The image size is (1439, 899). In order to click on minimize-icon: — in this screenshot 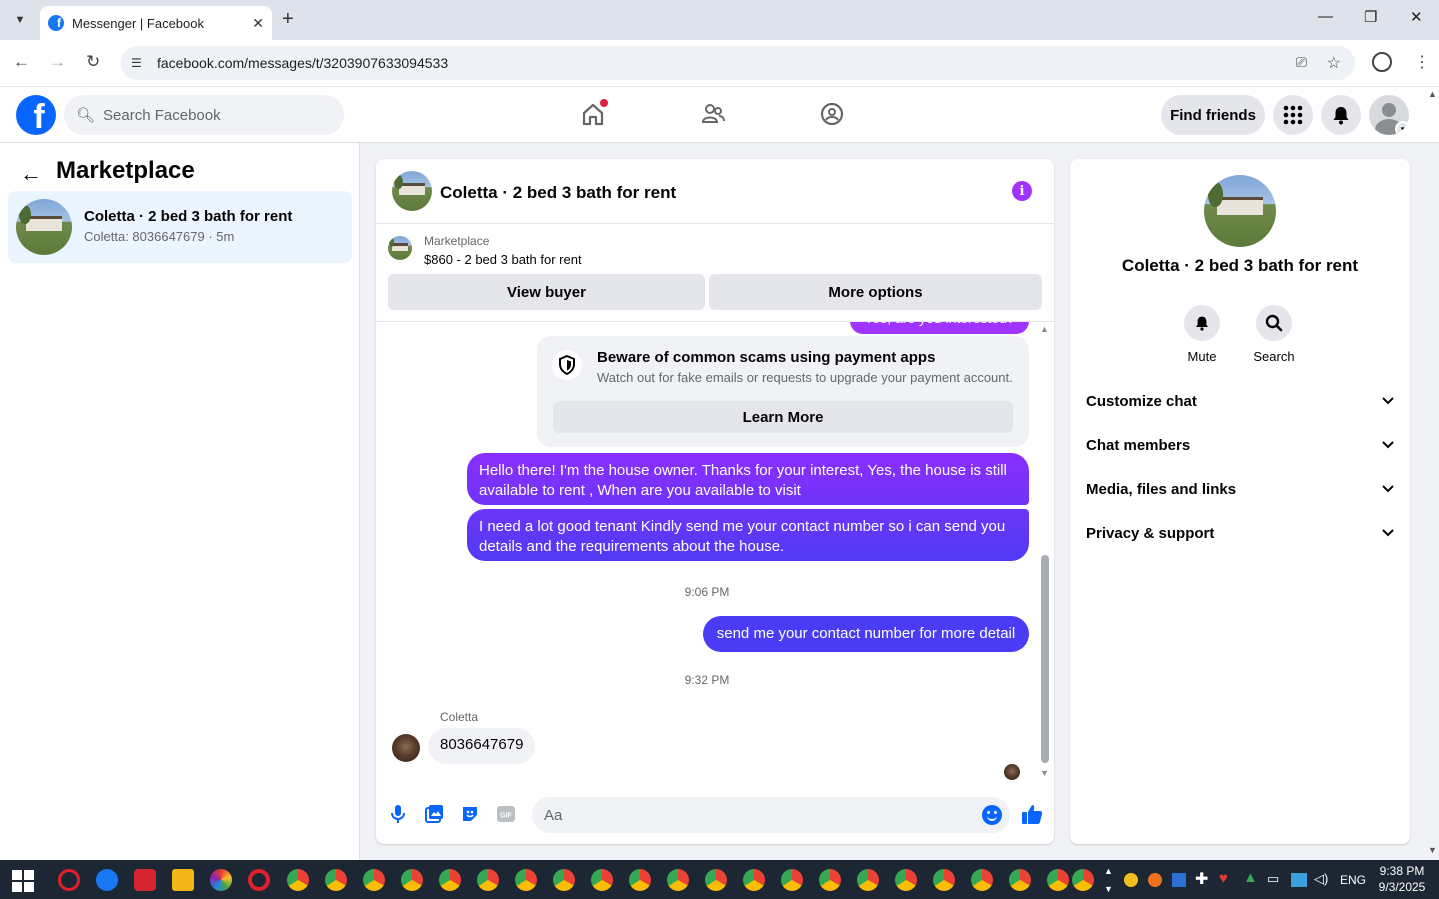, I will do `click(1325, 16)`.